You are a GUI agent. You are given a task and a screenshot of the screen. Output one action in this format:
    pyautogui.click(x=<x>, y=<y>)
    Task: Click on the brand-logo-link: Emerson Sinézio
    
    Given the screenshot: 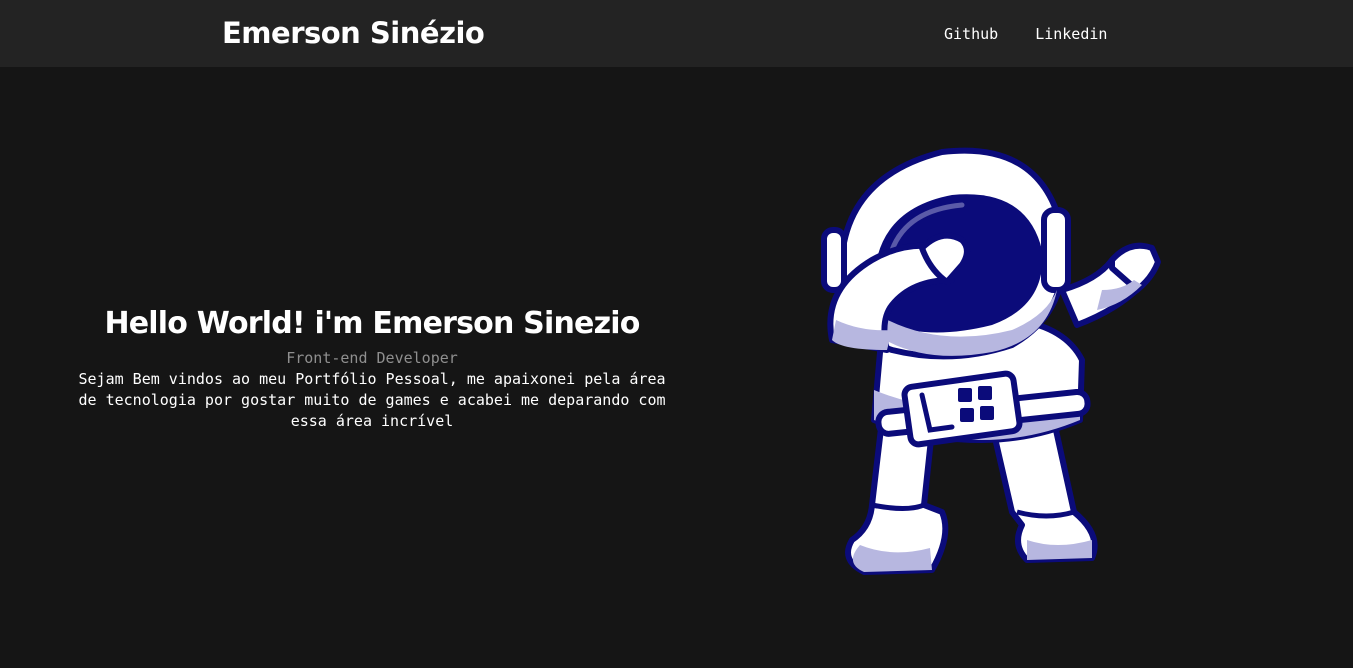 What is the action you would take?
    pyautogui.click(x=353, y=33)
    